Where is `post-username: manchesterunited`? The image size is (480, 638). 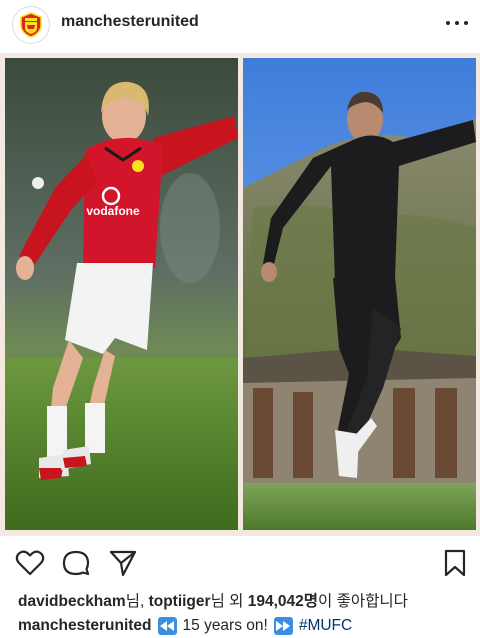 post-username: manchesterunited is located at coordinates (130, 22).